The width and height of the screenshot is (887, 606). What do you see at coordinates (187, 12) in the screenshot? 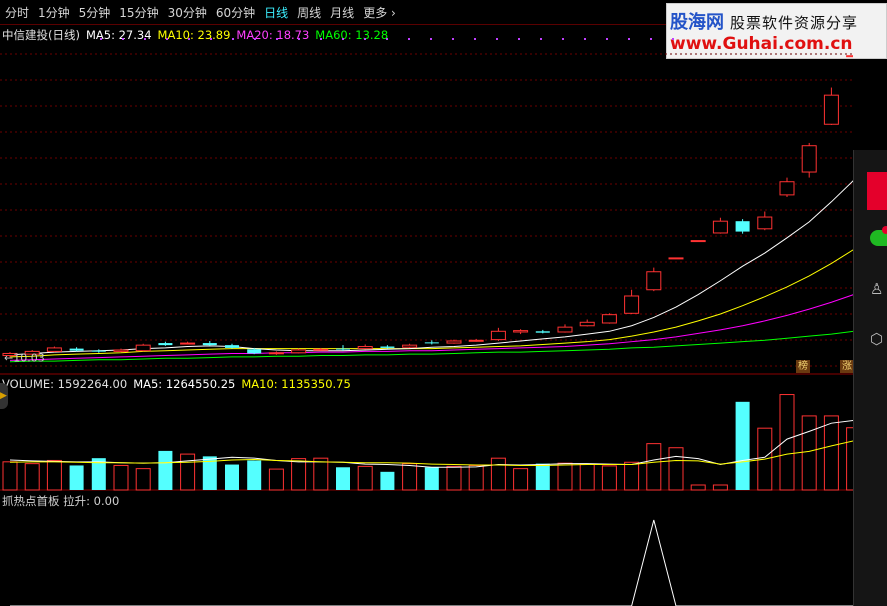
I see `period-tab-4: 30分钟` at bounding box center [187, 12].